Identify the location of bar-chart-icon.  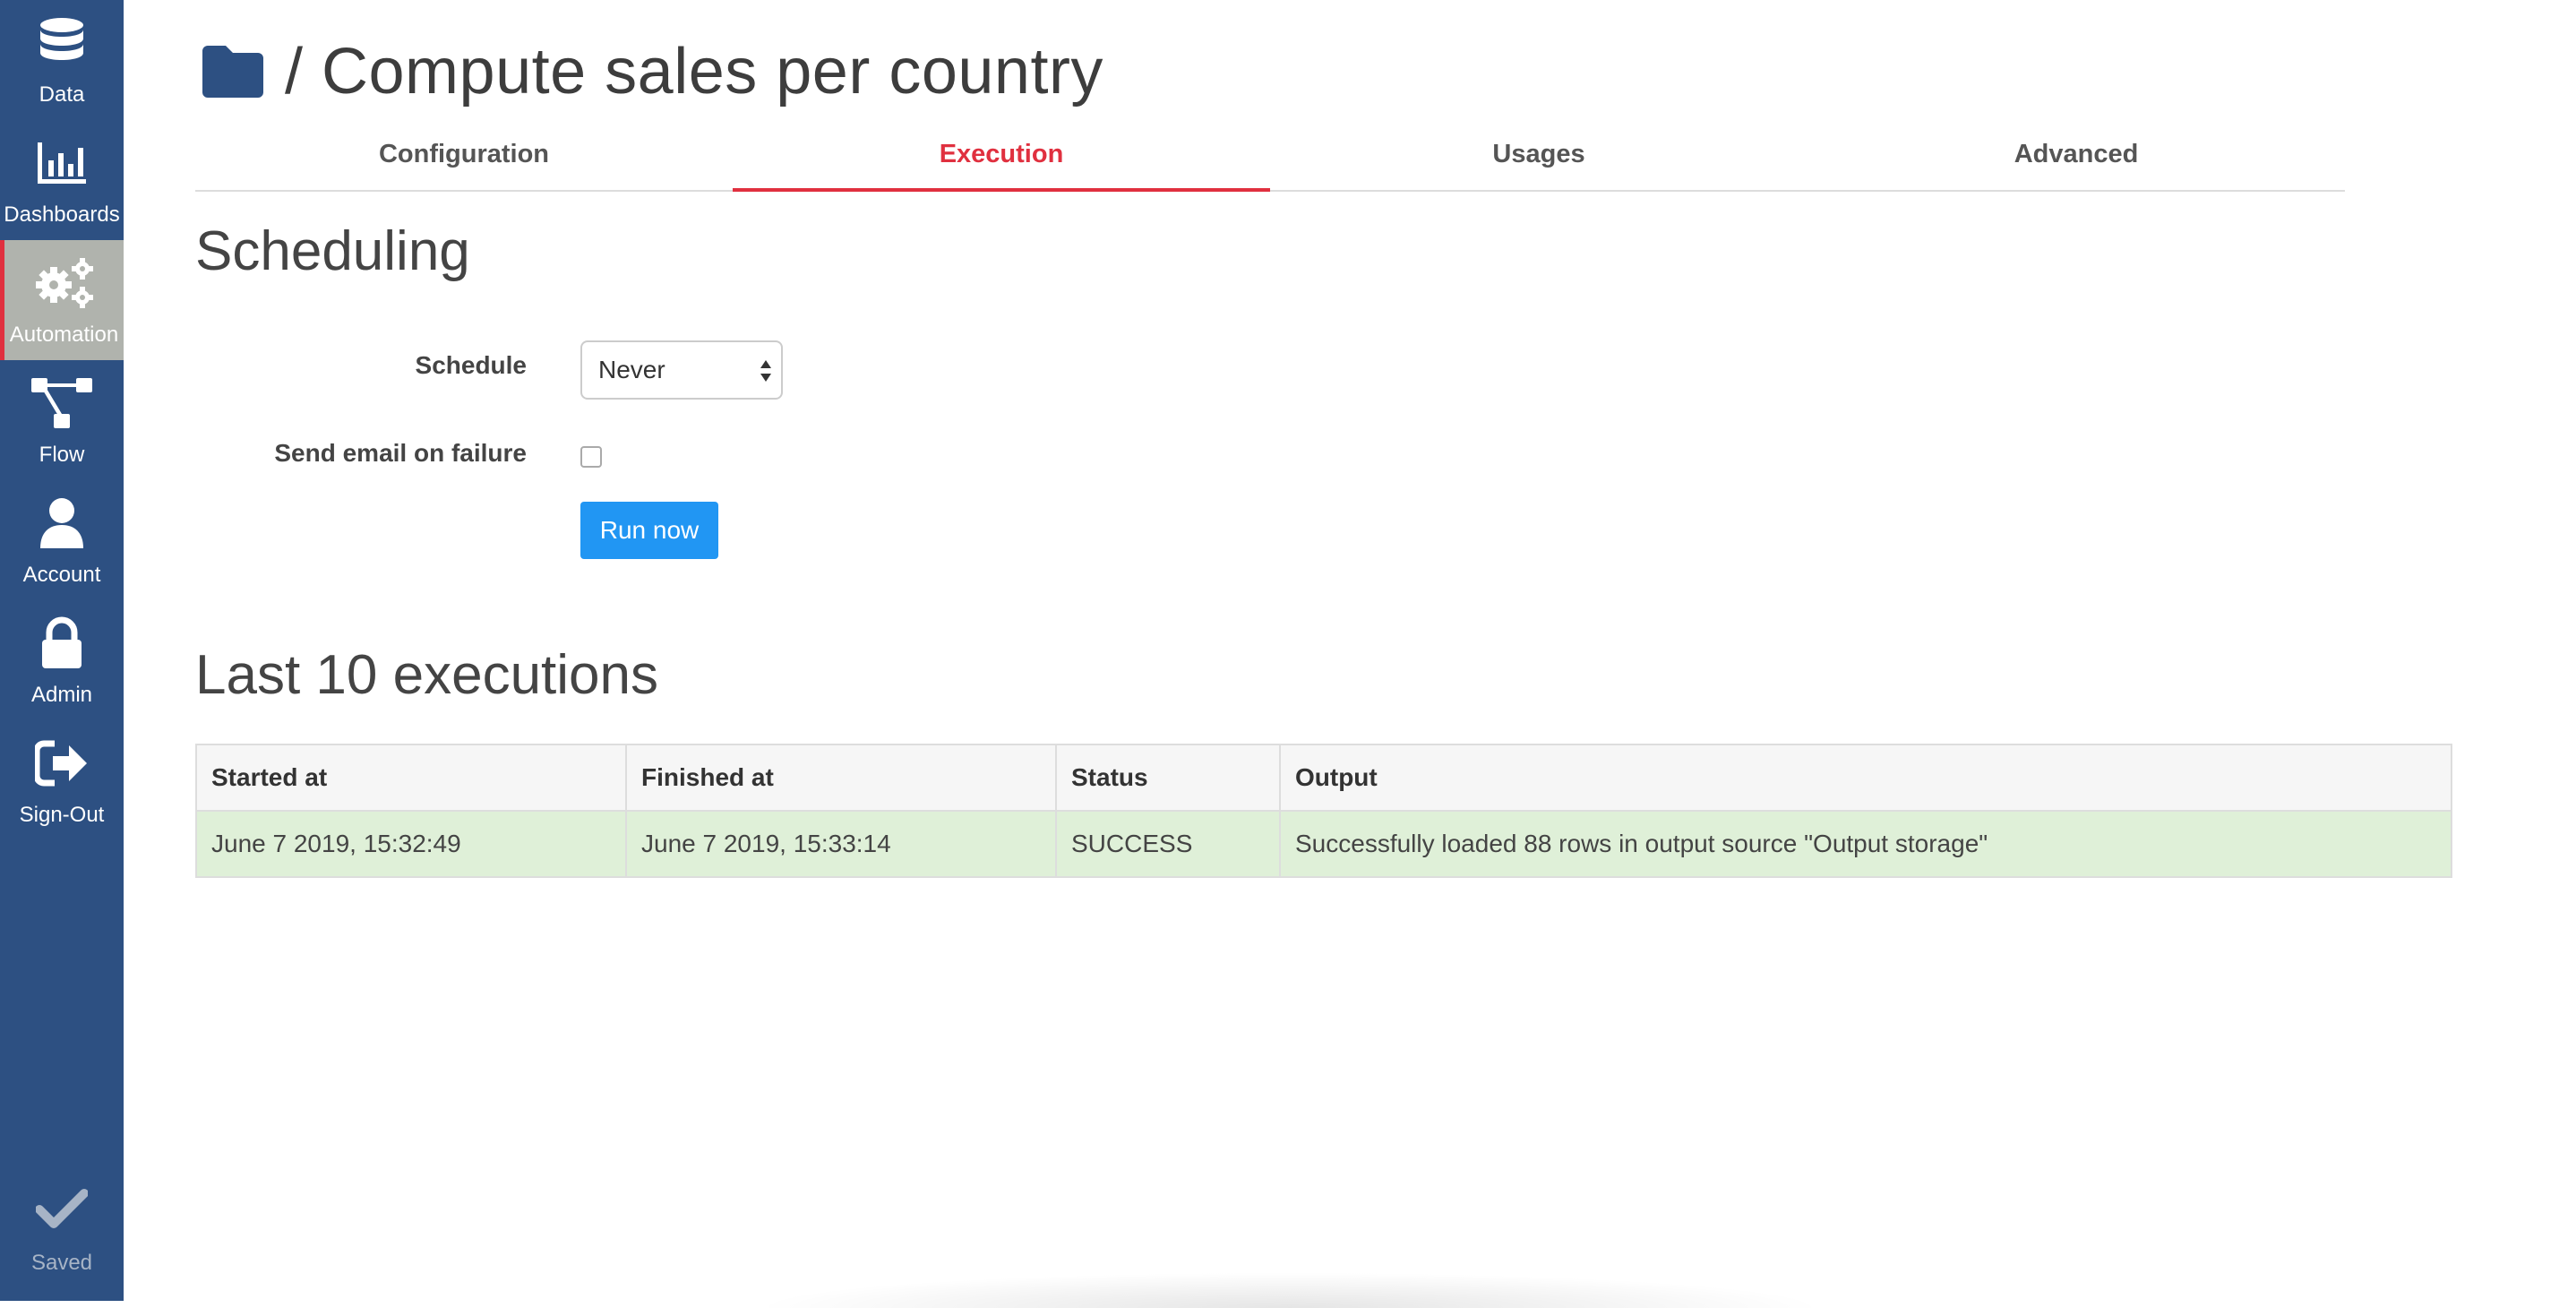
(62, 163).